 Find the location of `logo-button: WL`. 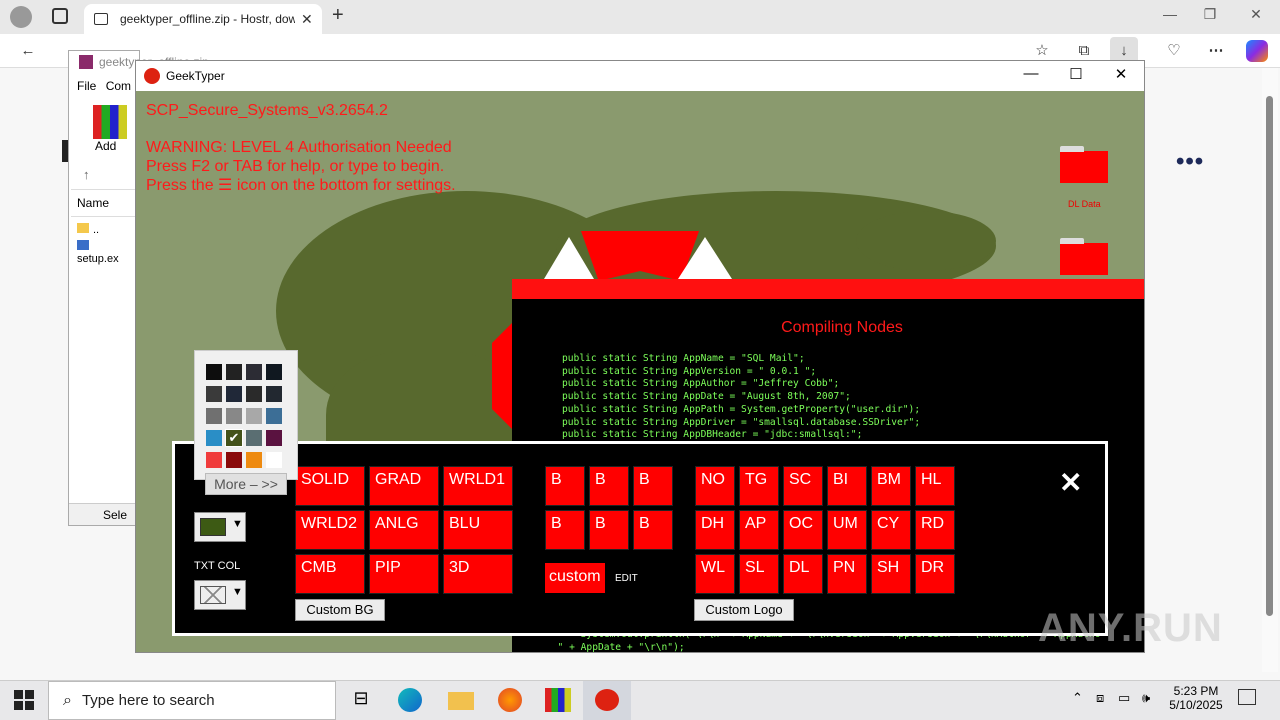

logo-button: WL is located at coordinates (715, 574).